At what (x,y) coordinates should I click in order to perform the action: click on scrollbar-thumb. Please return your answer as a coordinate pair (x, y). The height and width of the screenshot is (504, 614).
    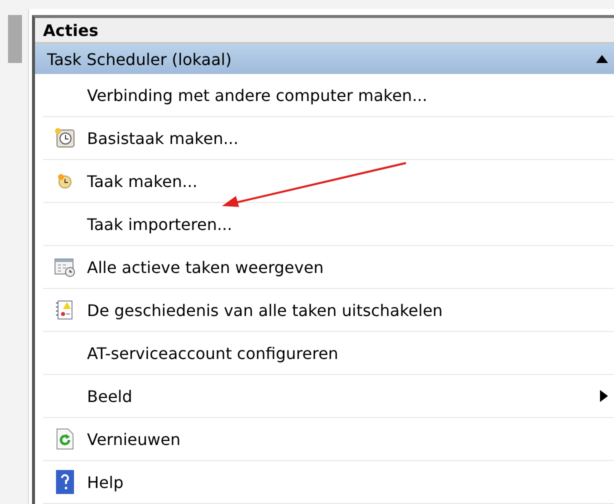
    Looking at the image, I should click on (15, 39).